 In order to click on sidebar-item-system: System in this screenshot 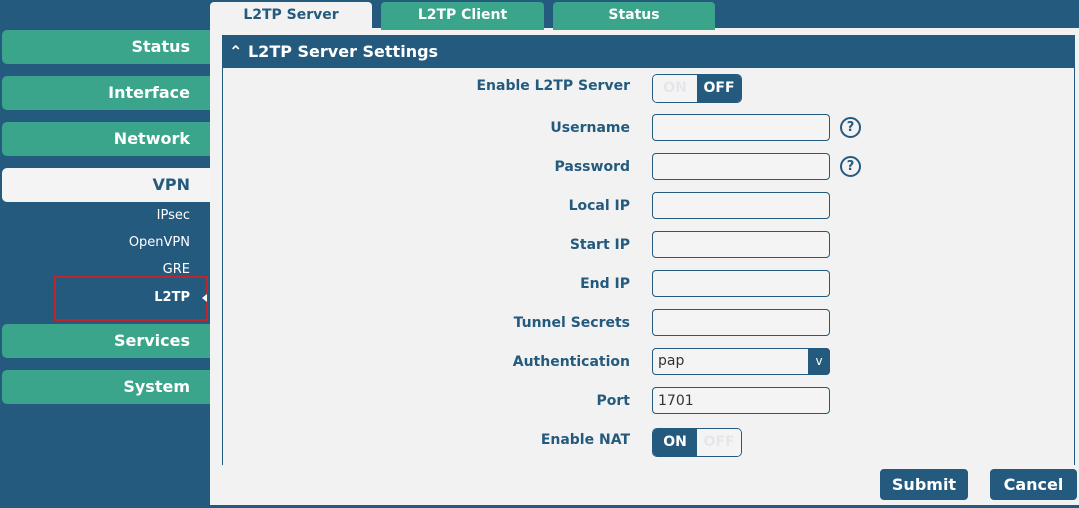, I will do `click(106, 387)`.